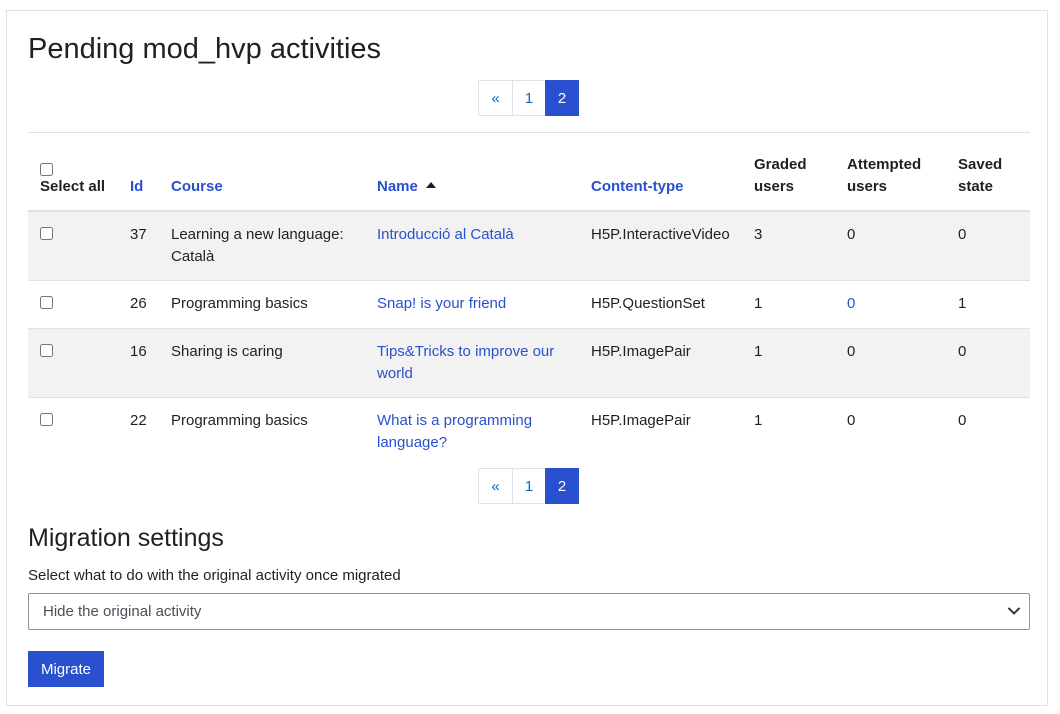 The image size is (1060, 714). What do you see at coordinates (884, 175) in the screenshot?
I see `column-header-attempted-users: Attempted users` at bounding box center [884, 175].